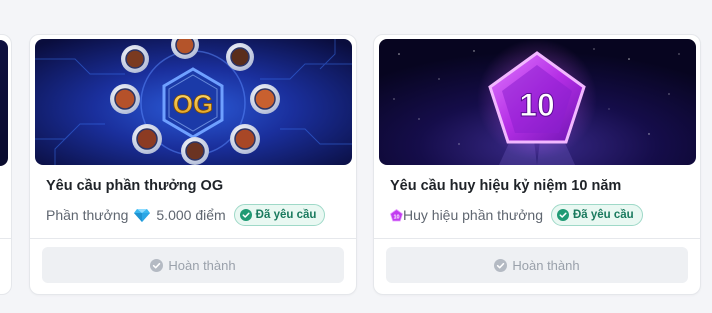  I want to click on reward-row: Phần thưởng 5.000 điểm Đã yêu cầu, so click(186, 215).